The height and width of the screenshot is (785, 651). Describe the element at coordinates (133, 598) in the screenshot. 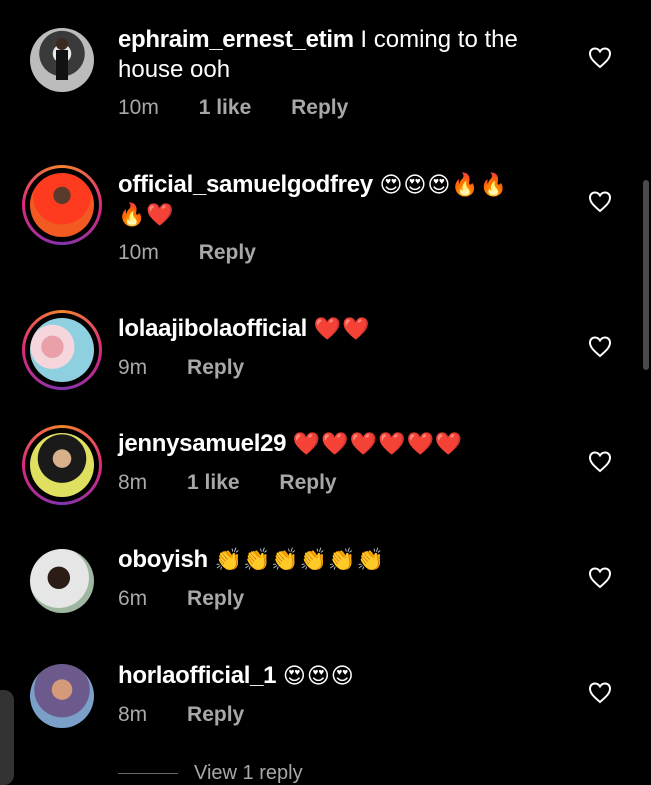

I see `comment-time: 6m` at that location.